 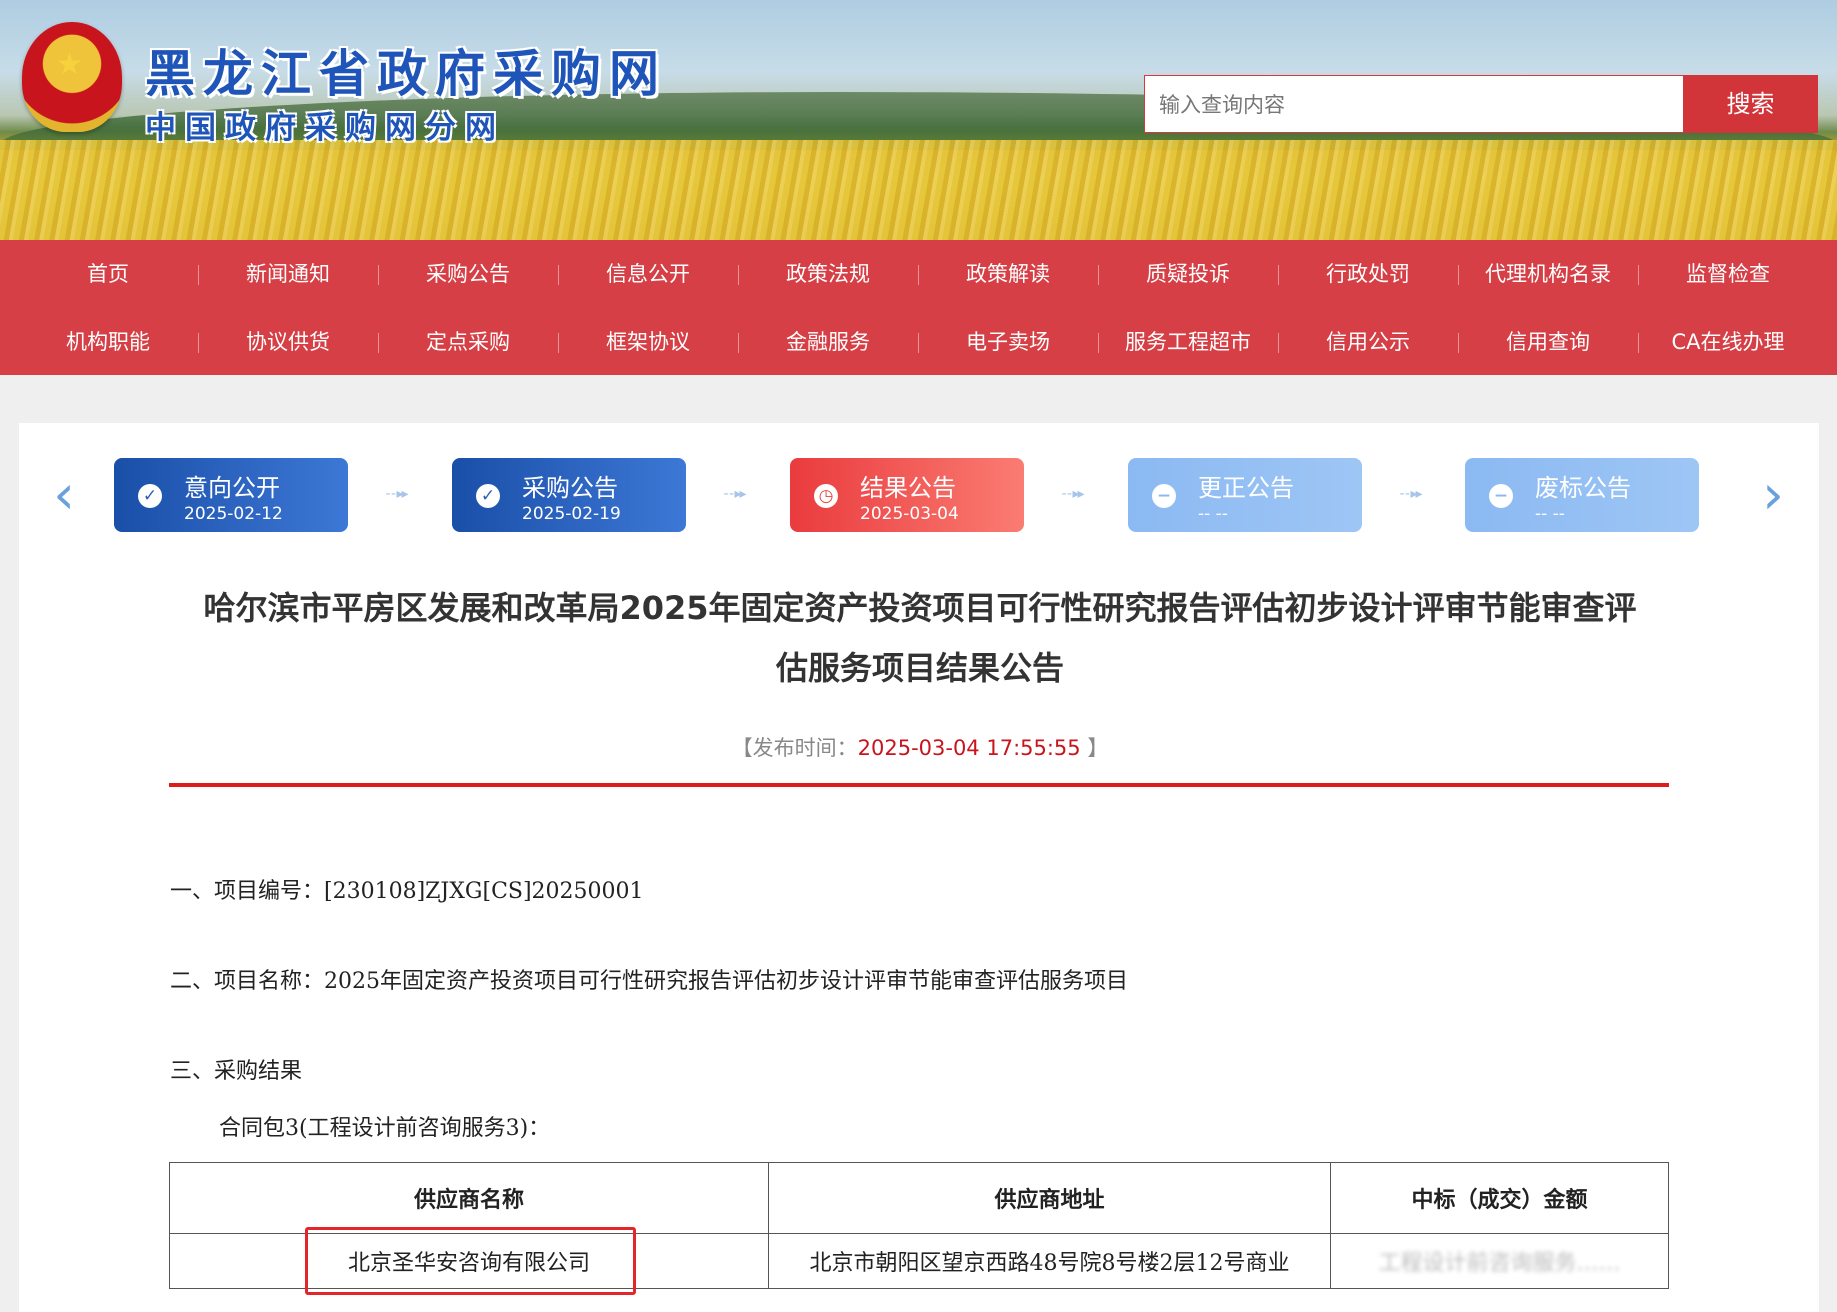 What do you see at coordinates (1548, 274) in the screenshot?
I see `nav-item-agency-directory: 代理机构名录` at bounding box center [1548, 274].